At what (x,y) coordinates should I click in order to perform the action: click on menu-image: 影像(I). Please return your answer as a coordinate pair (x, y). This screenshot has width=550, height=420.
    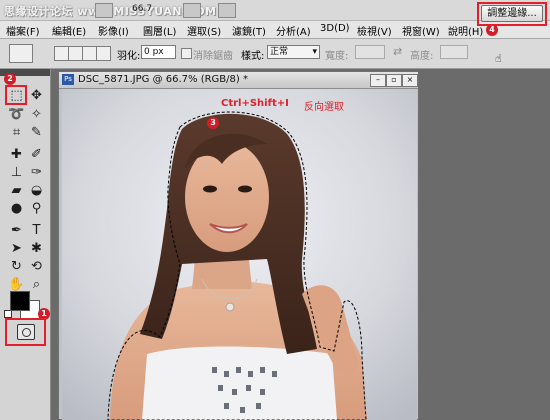
    Looking at the image, I should click on (113, 30).